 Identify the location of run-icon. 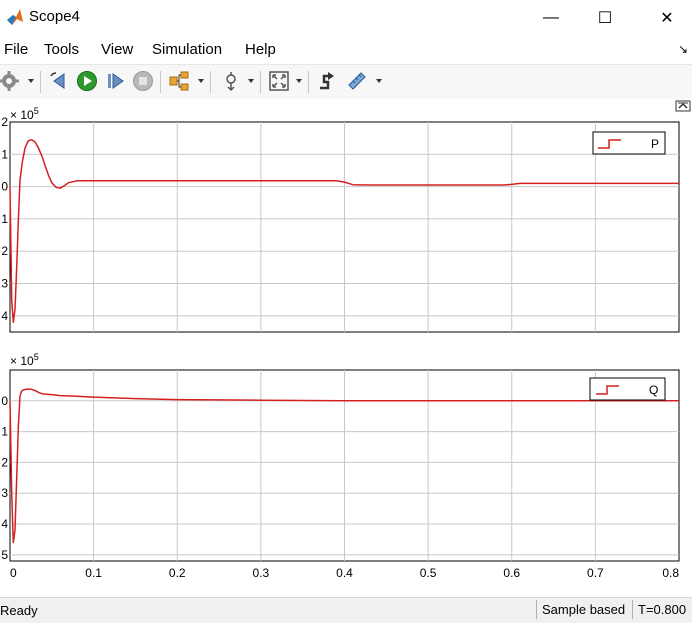
(87, 81).